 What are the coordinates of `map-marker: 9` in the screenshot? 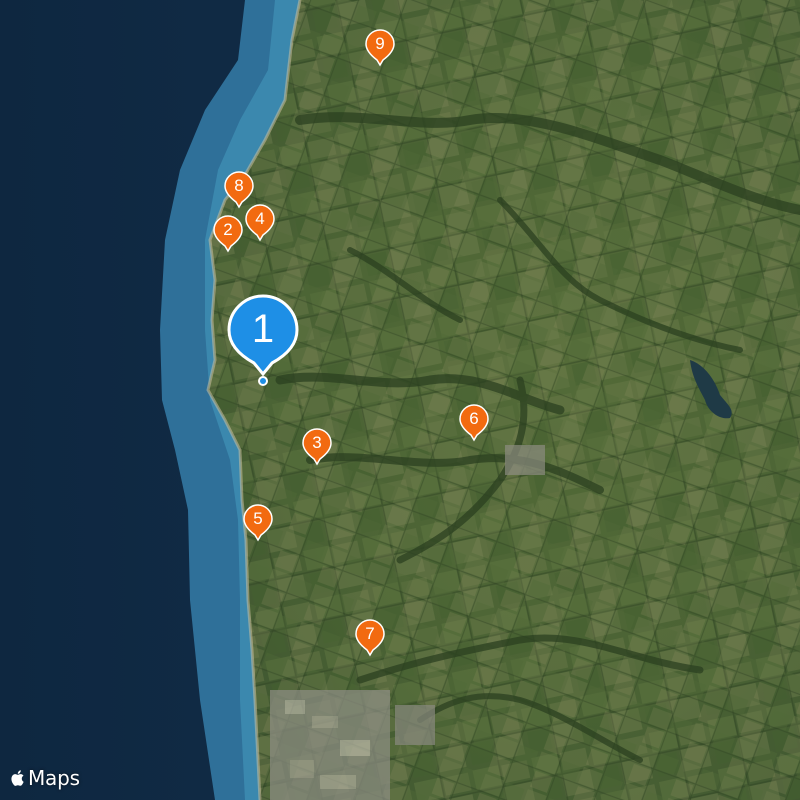 It's located at (380, 48).